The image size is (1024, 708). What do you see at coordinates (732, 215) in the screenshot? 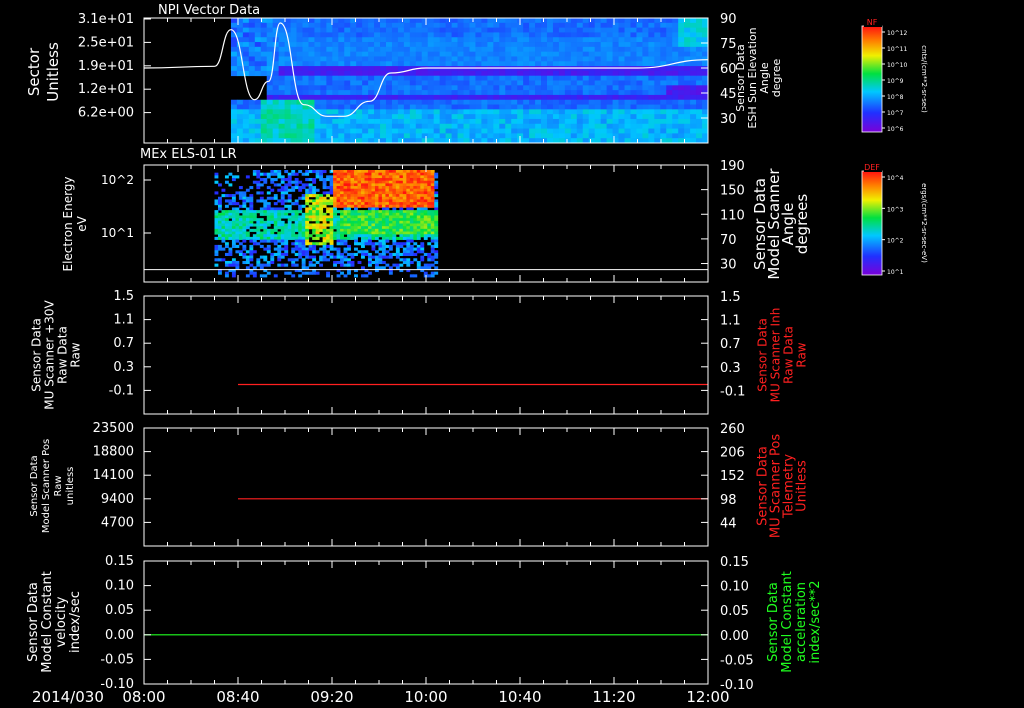
I see `y-tick-label-right: 110` at bounding box center [732, 215].